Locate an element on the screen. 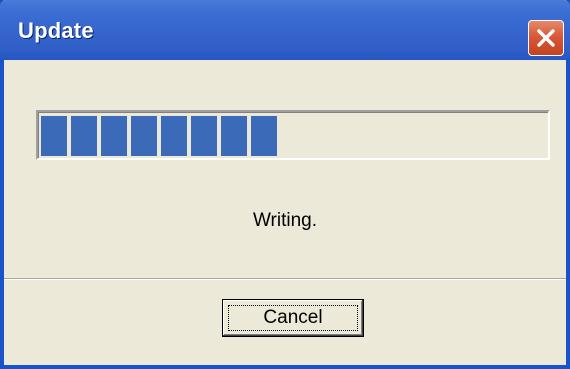 The height and width of the screenshot is (369, 570). divider is located at coordinates (285, 279).